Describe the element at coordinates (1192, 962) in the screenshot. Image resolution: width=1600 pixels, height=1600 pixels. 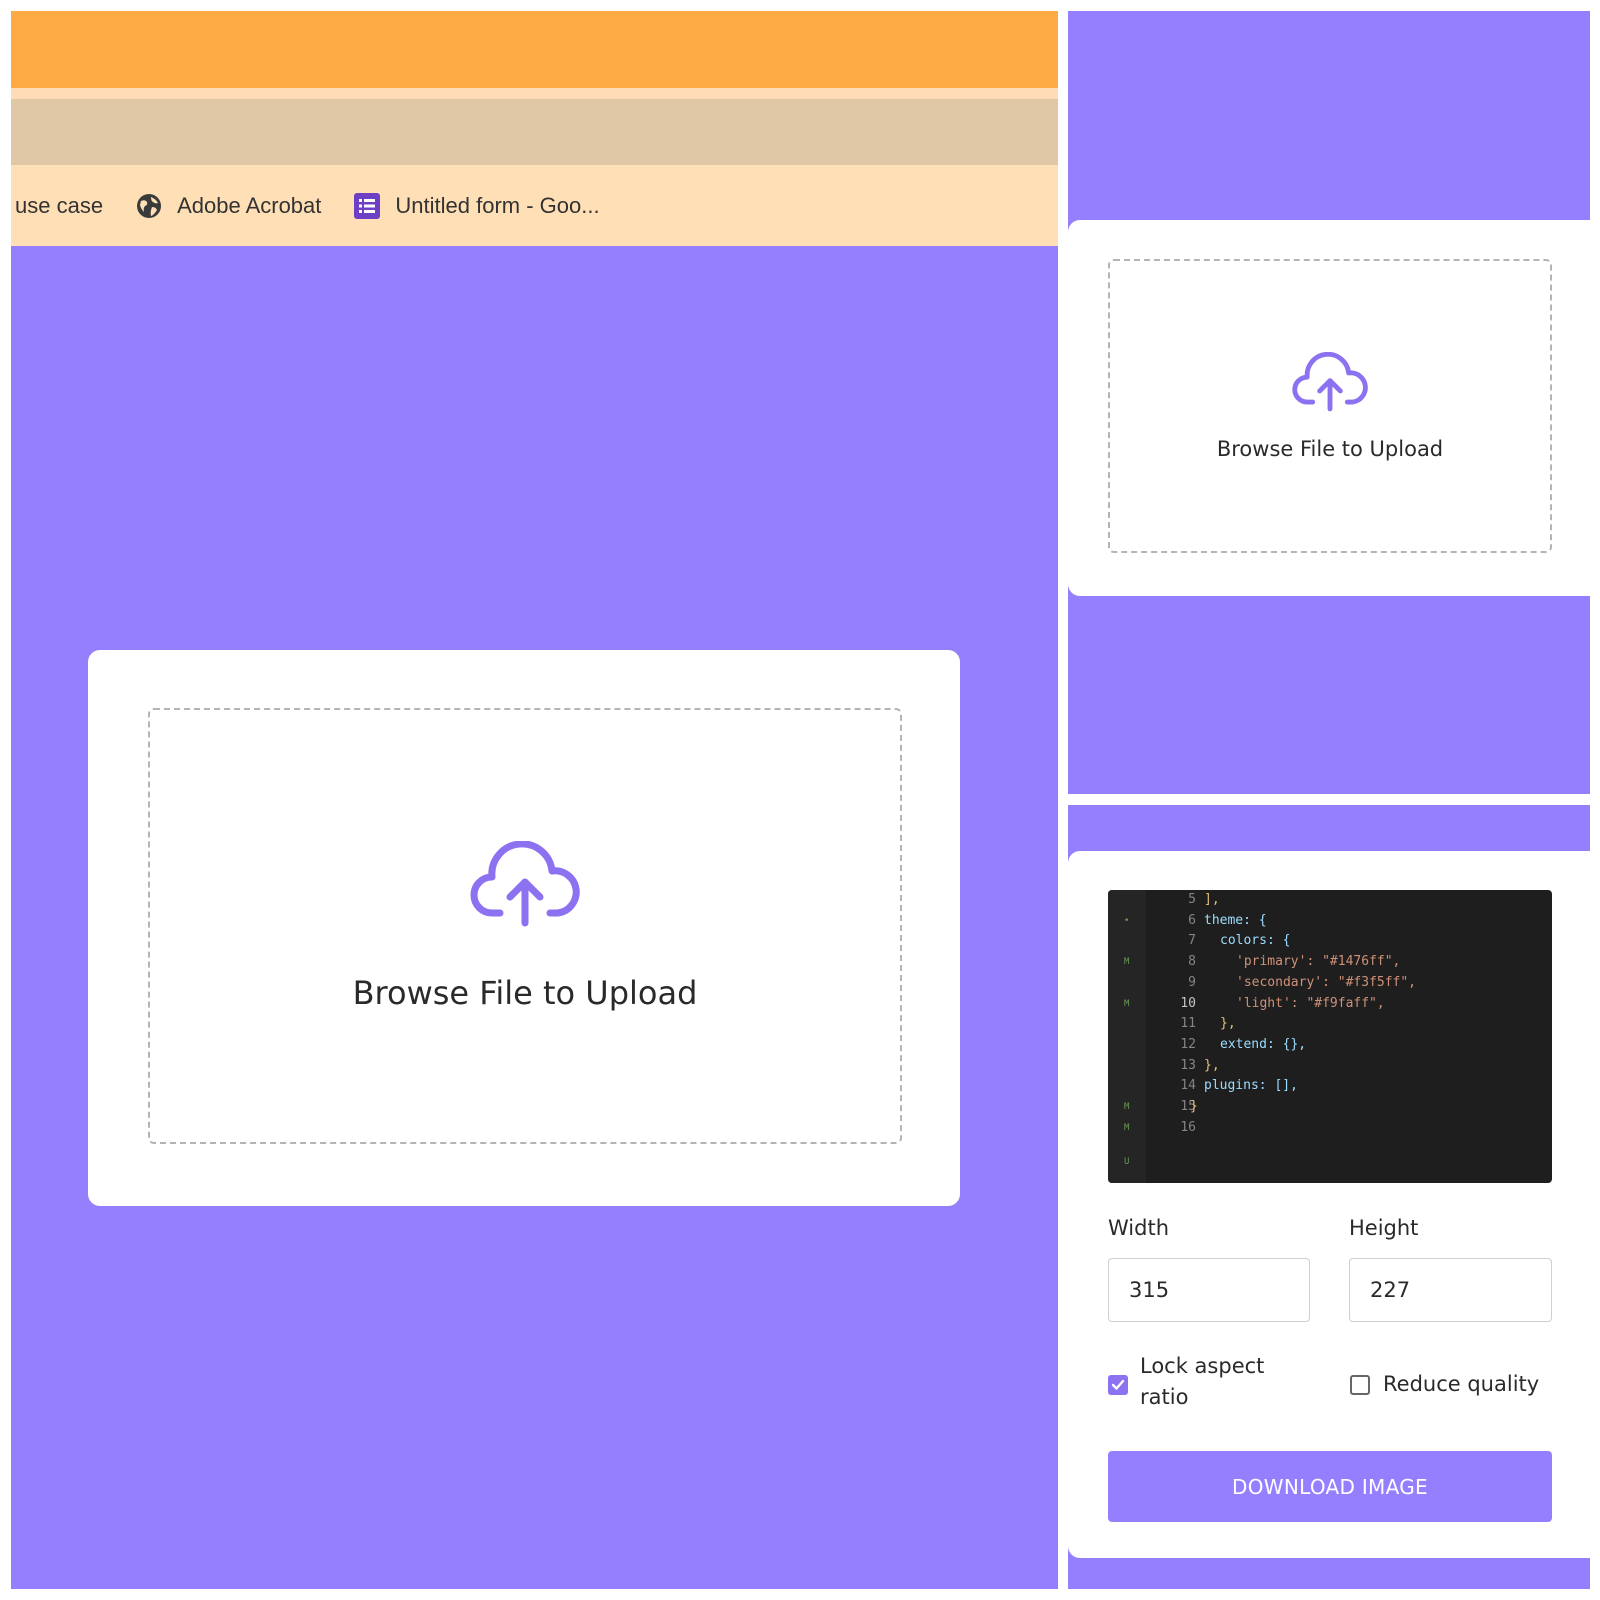
I see `line-number: 8` at that location.